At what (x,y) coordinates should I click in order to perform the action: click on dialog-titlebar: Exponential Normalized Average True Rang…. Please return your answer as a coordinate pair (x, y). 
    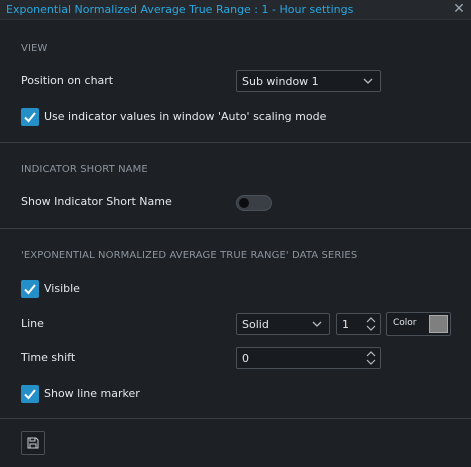
    Looking at the image, I should click on (235, 10).